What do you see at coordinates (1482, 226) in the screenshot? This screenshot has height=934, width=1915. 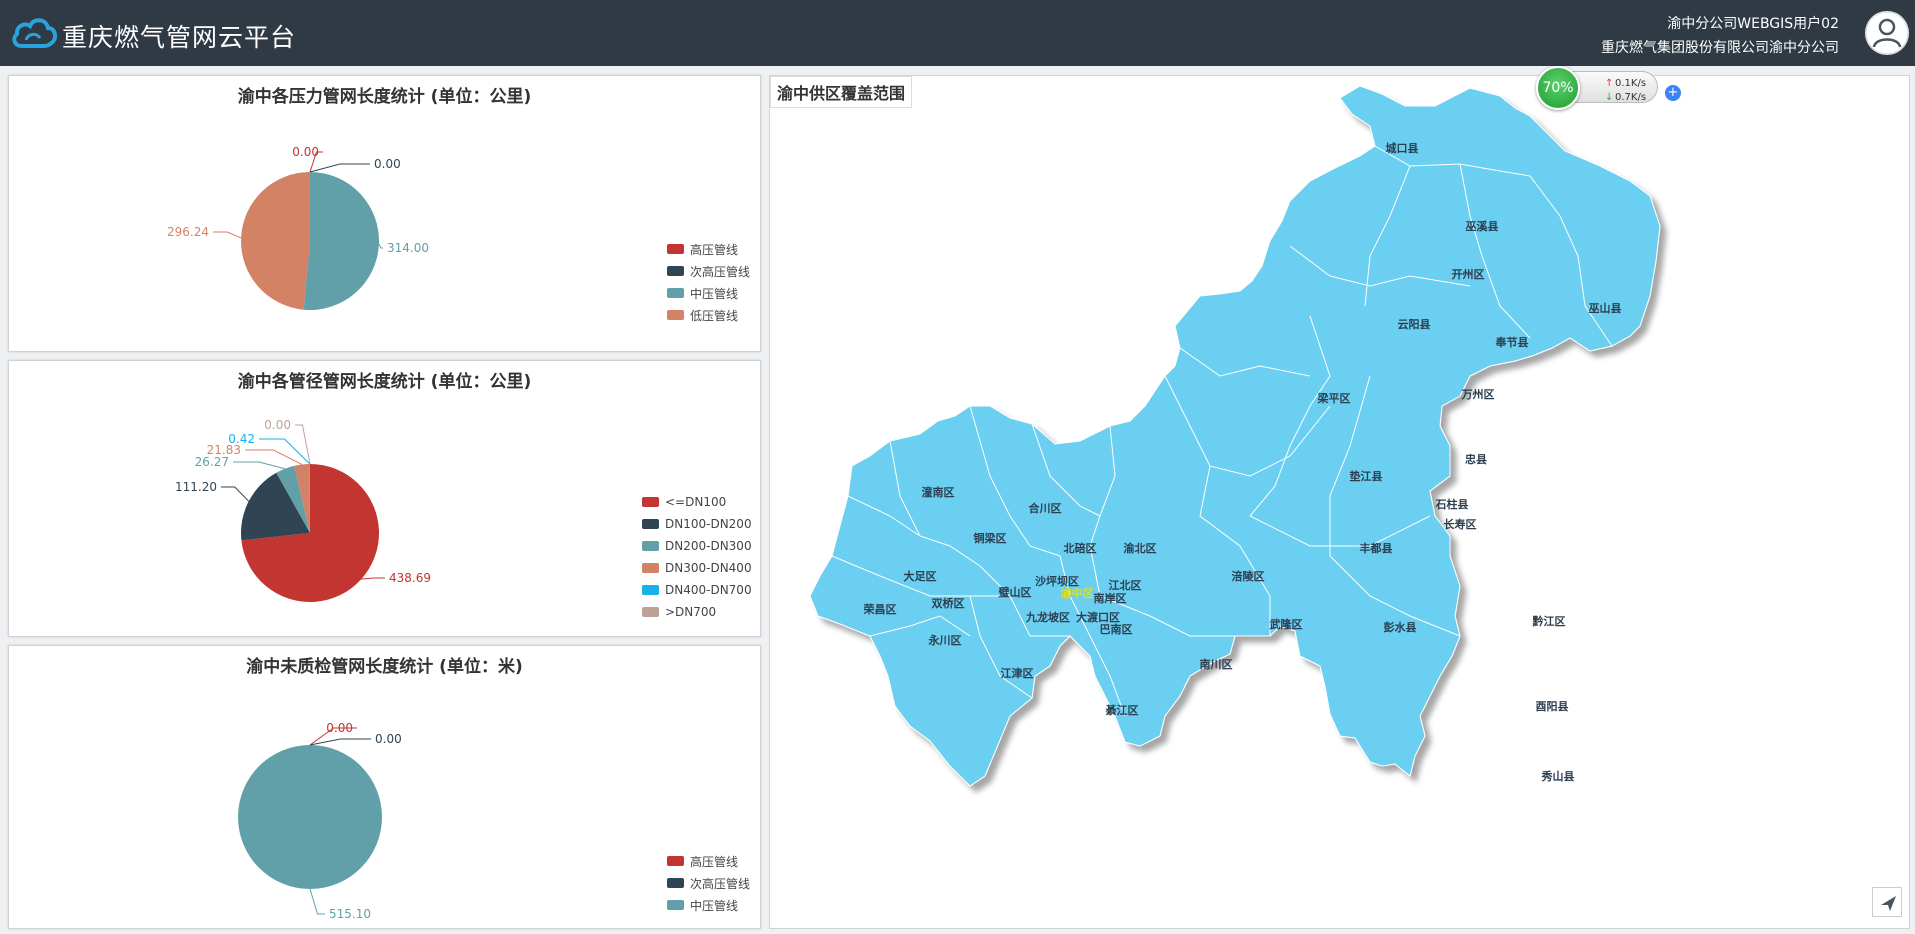 I see `district-label: 巫溪县` at bounding box center [1482, 226].